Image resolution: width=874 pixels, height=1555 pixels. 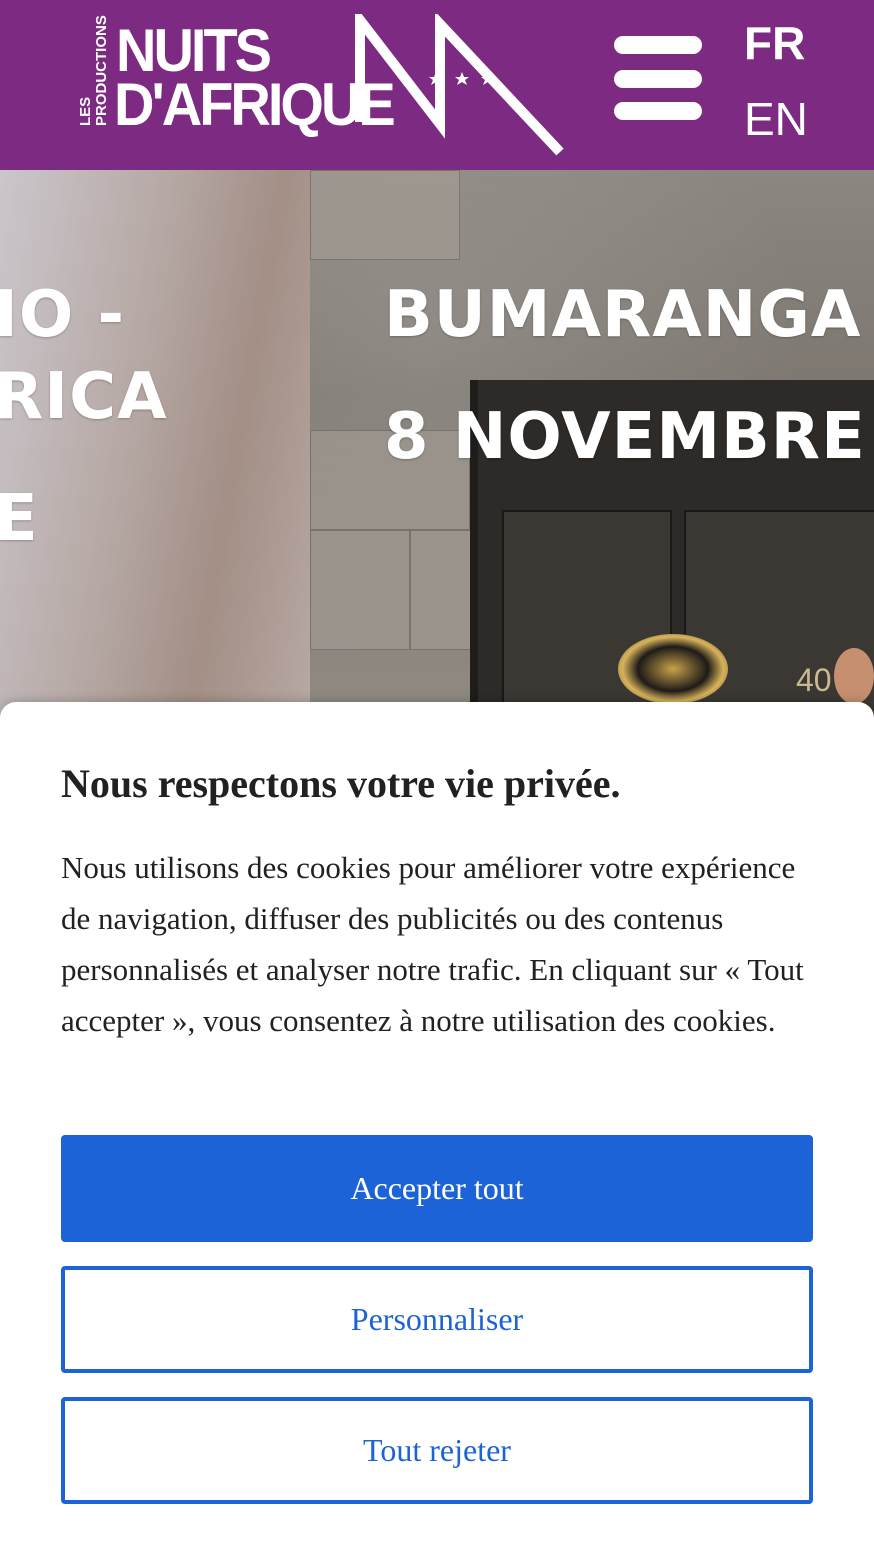 I want to click on accept-all-button: Accepter tout, so click(x=437, y=1188).